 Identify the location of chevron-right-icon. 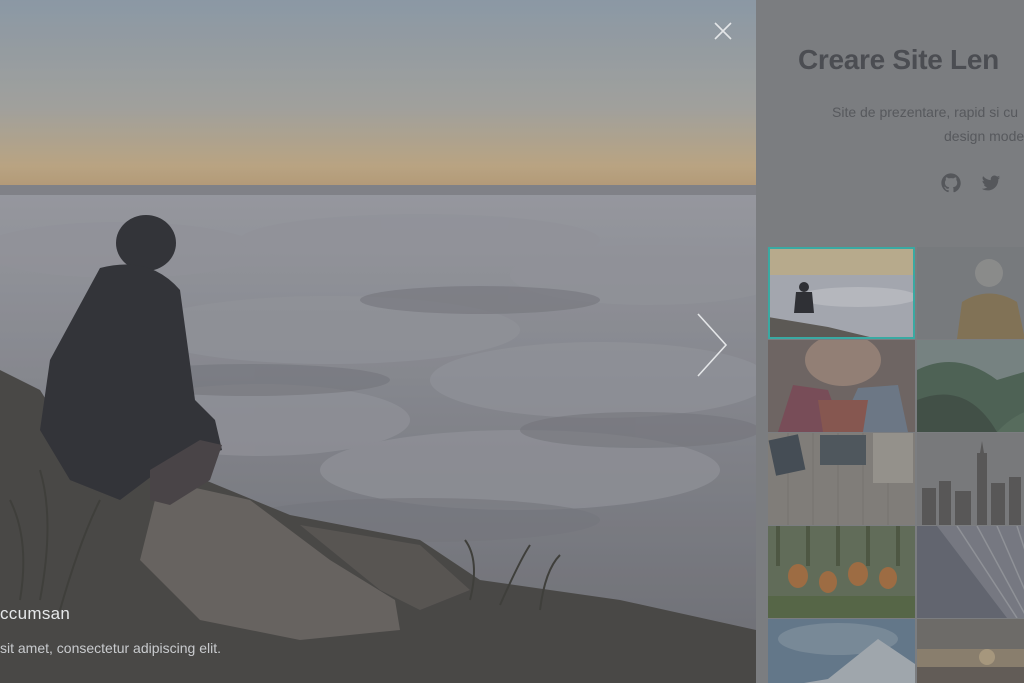
(712, 345).